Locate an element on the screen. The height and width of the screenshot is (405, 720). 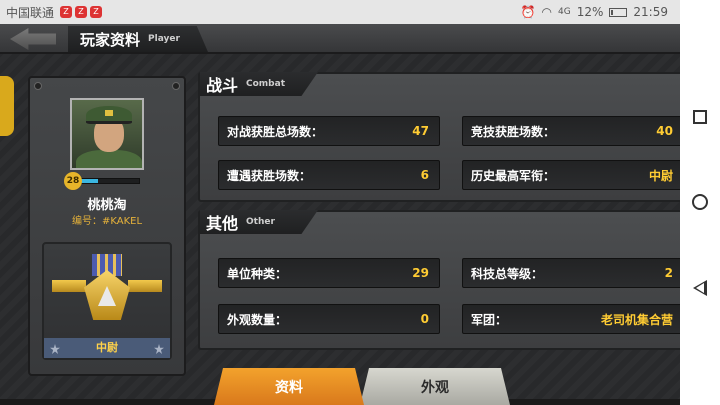
clock: 21:59 is located at coordinates (650, 12).